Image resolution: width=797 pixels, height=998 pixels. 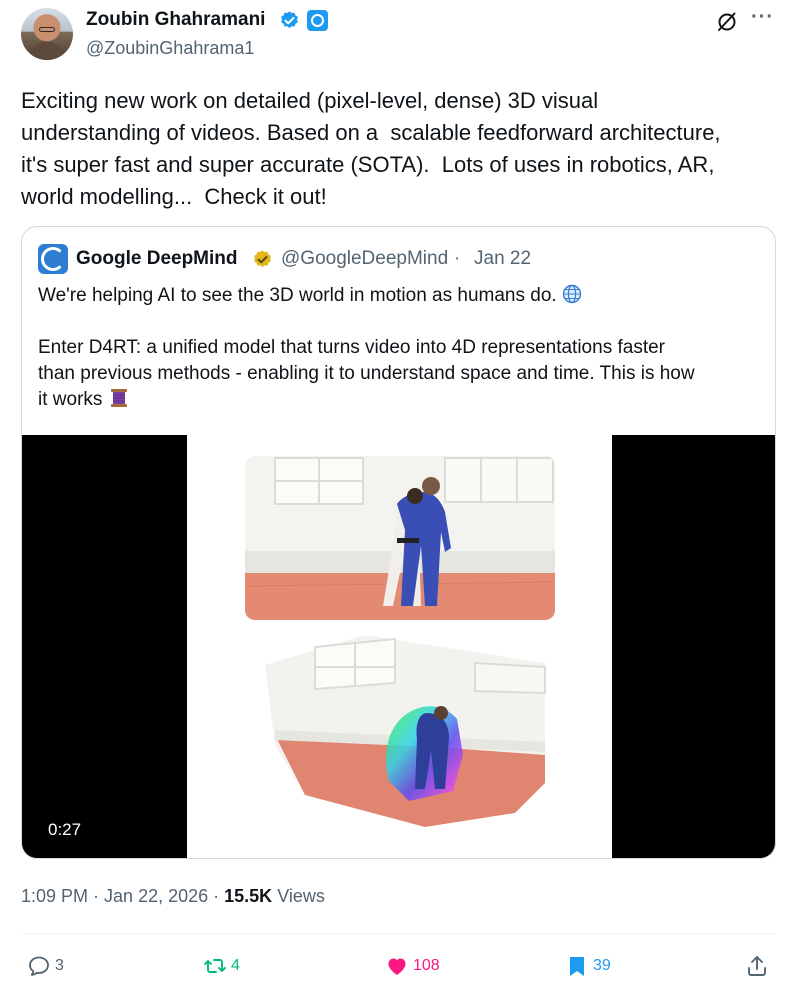 I want to click on quote-date: Jan 22, so click(x=503, y=258).